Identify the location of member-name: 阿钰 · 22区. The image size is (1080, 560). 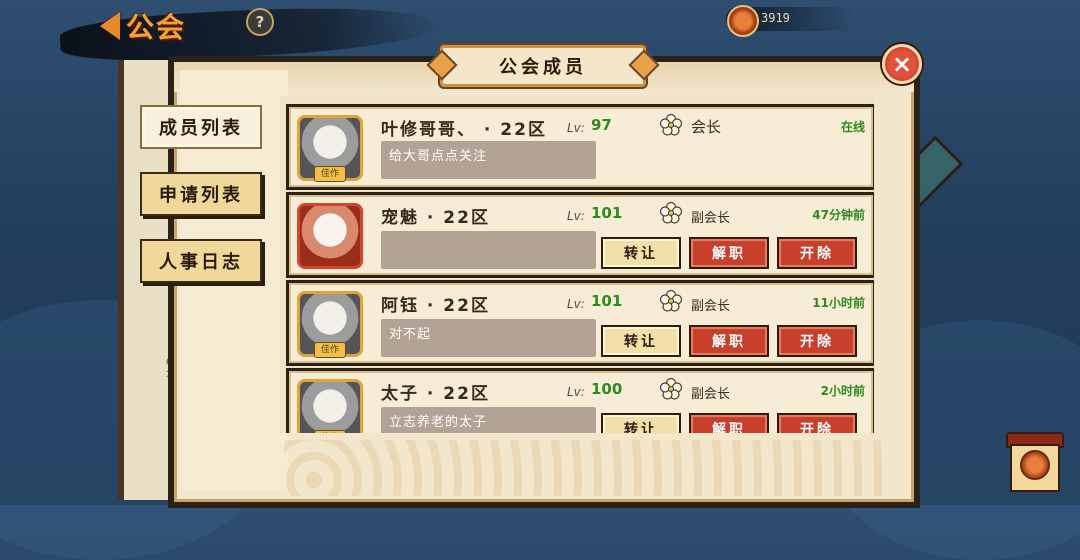
(435, 306).